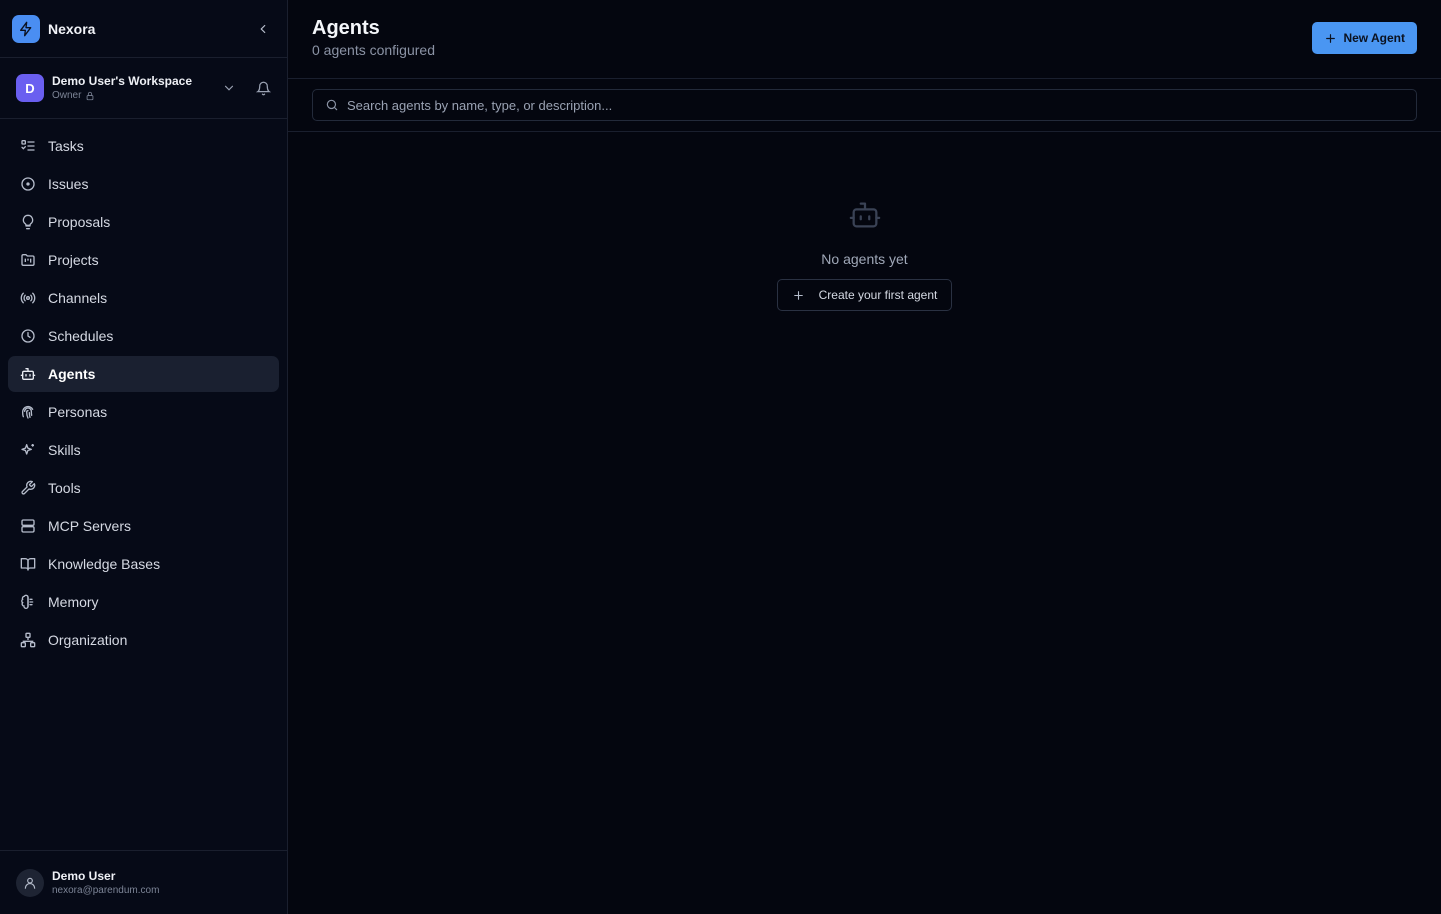  I want to click on lock-icon, so click(90, 96).